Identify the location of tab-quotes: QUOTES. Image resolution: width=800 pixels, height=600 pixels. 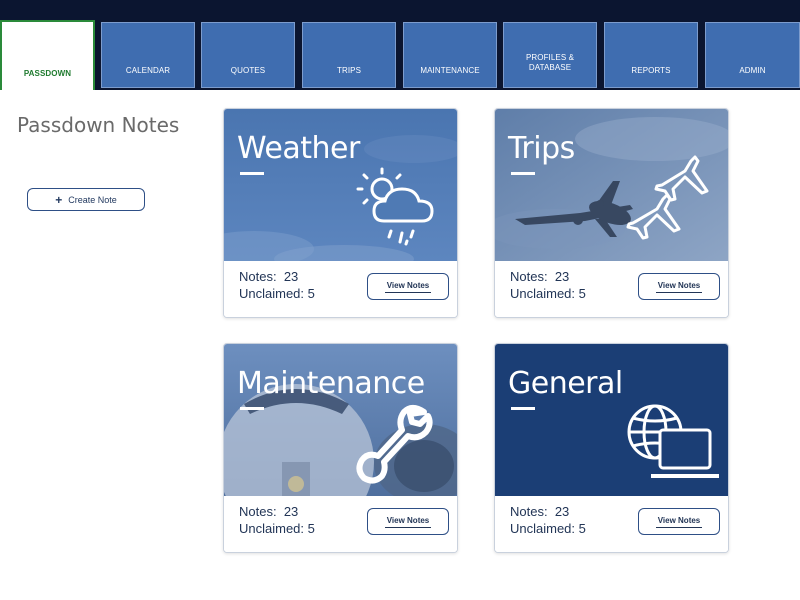
(248, 55).